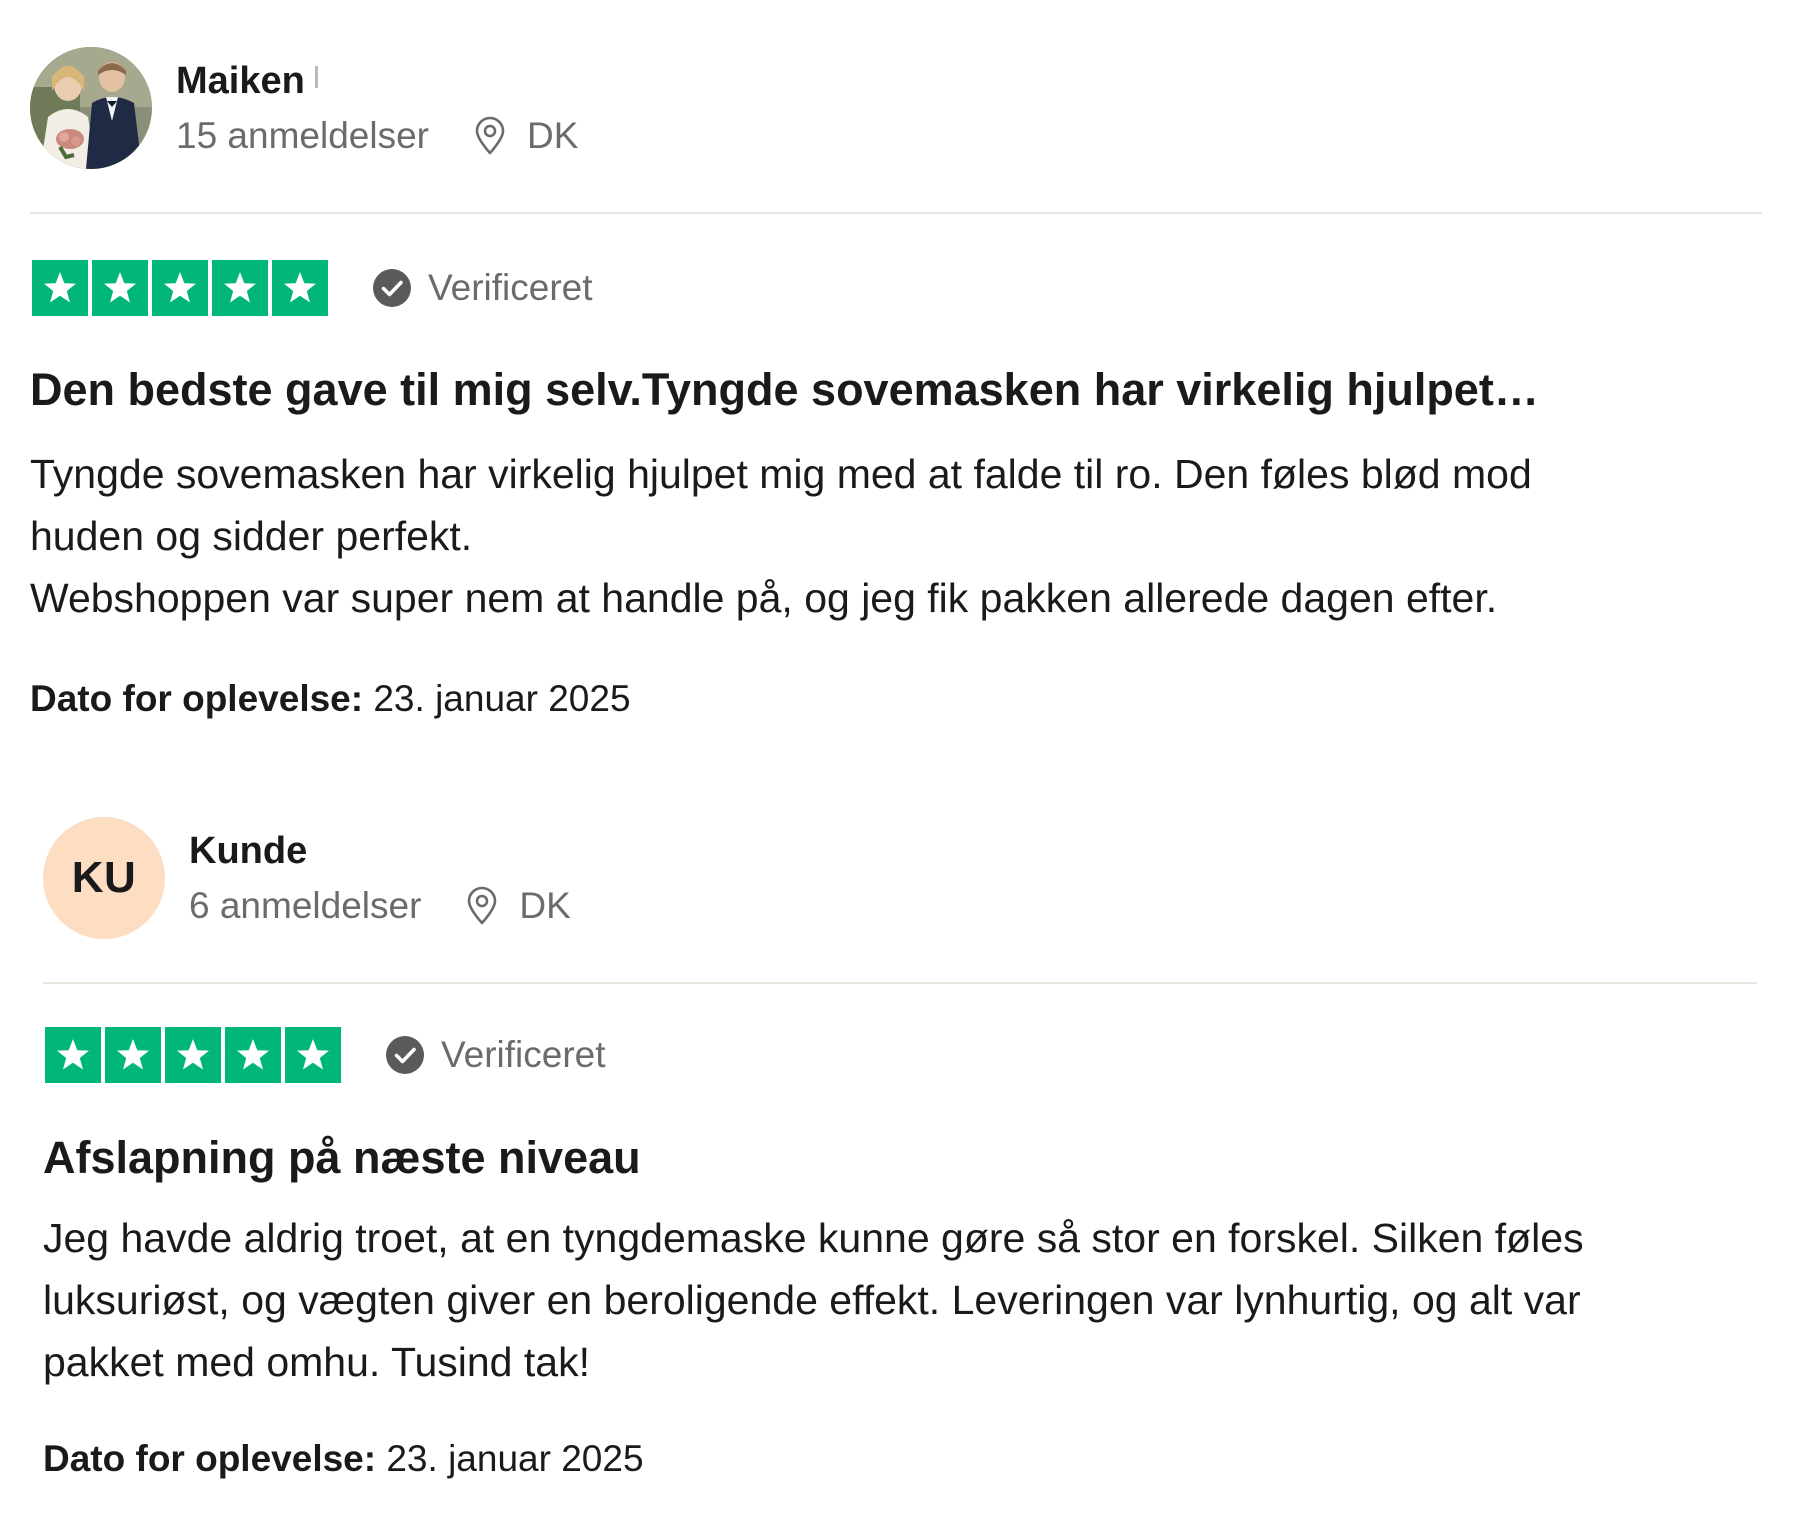 The height and width of the screenshot is (1520, 1800). I want to click on review-body-line: huden og sidder perfekt., so click(251, 536).